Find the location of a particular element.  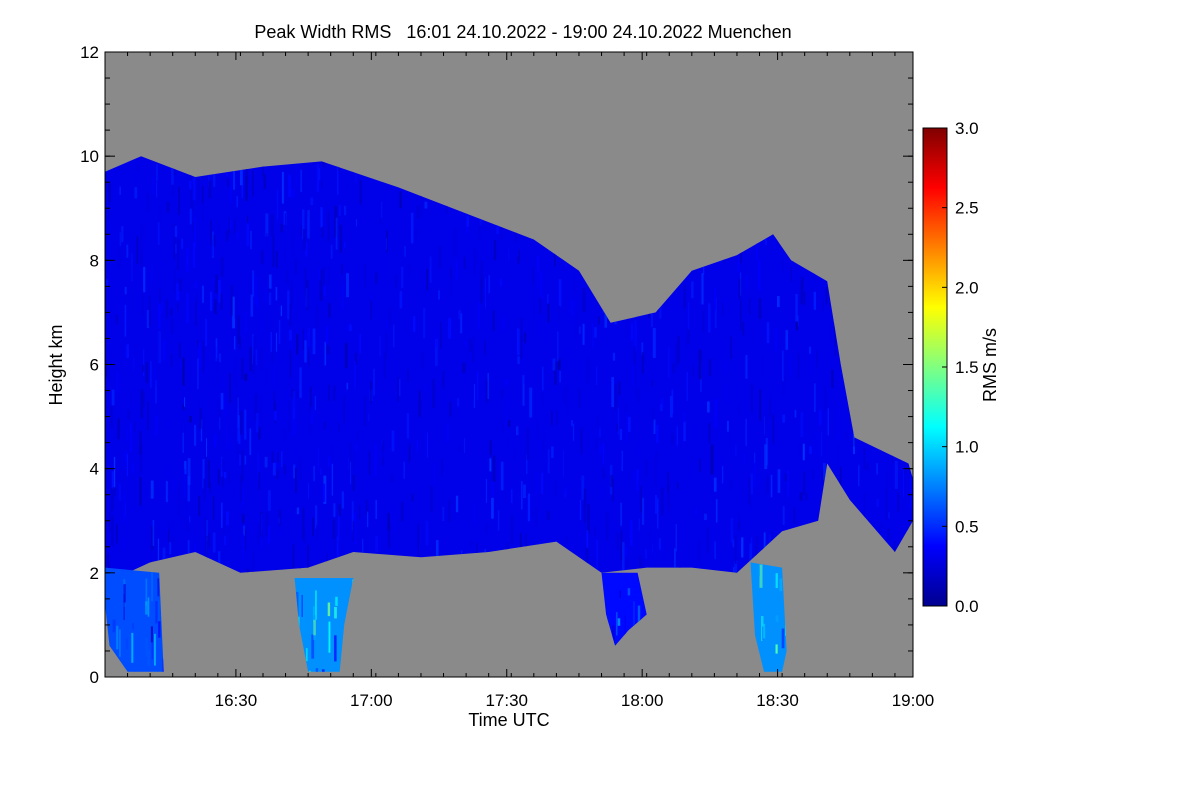

x-tick-label: 18:30 is located at coordinates (777, 700).